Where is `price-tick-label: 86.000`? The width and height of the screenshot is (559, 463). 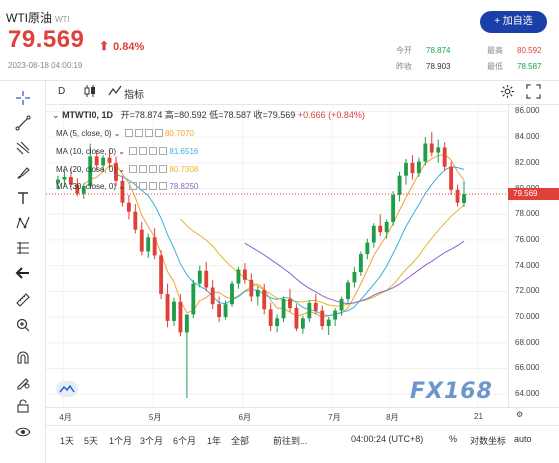 price-tick-label: 86.000 is located at coordinates (527, 111).